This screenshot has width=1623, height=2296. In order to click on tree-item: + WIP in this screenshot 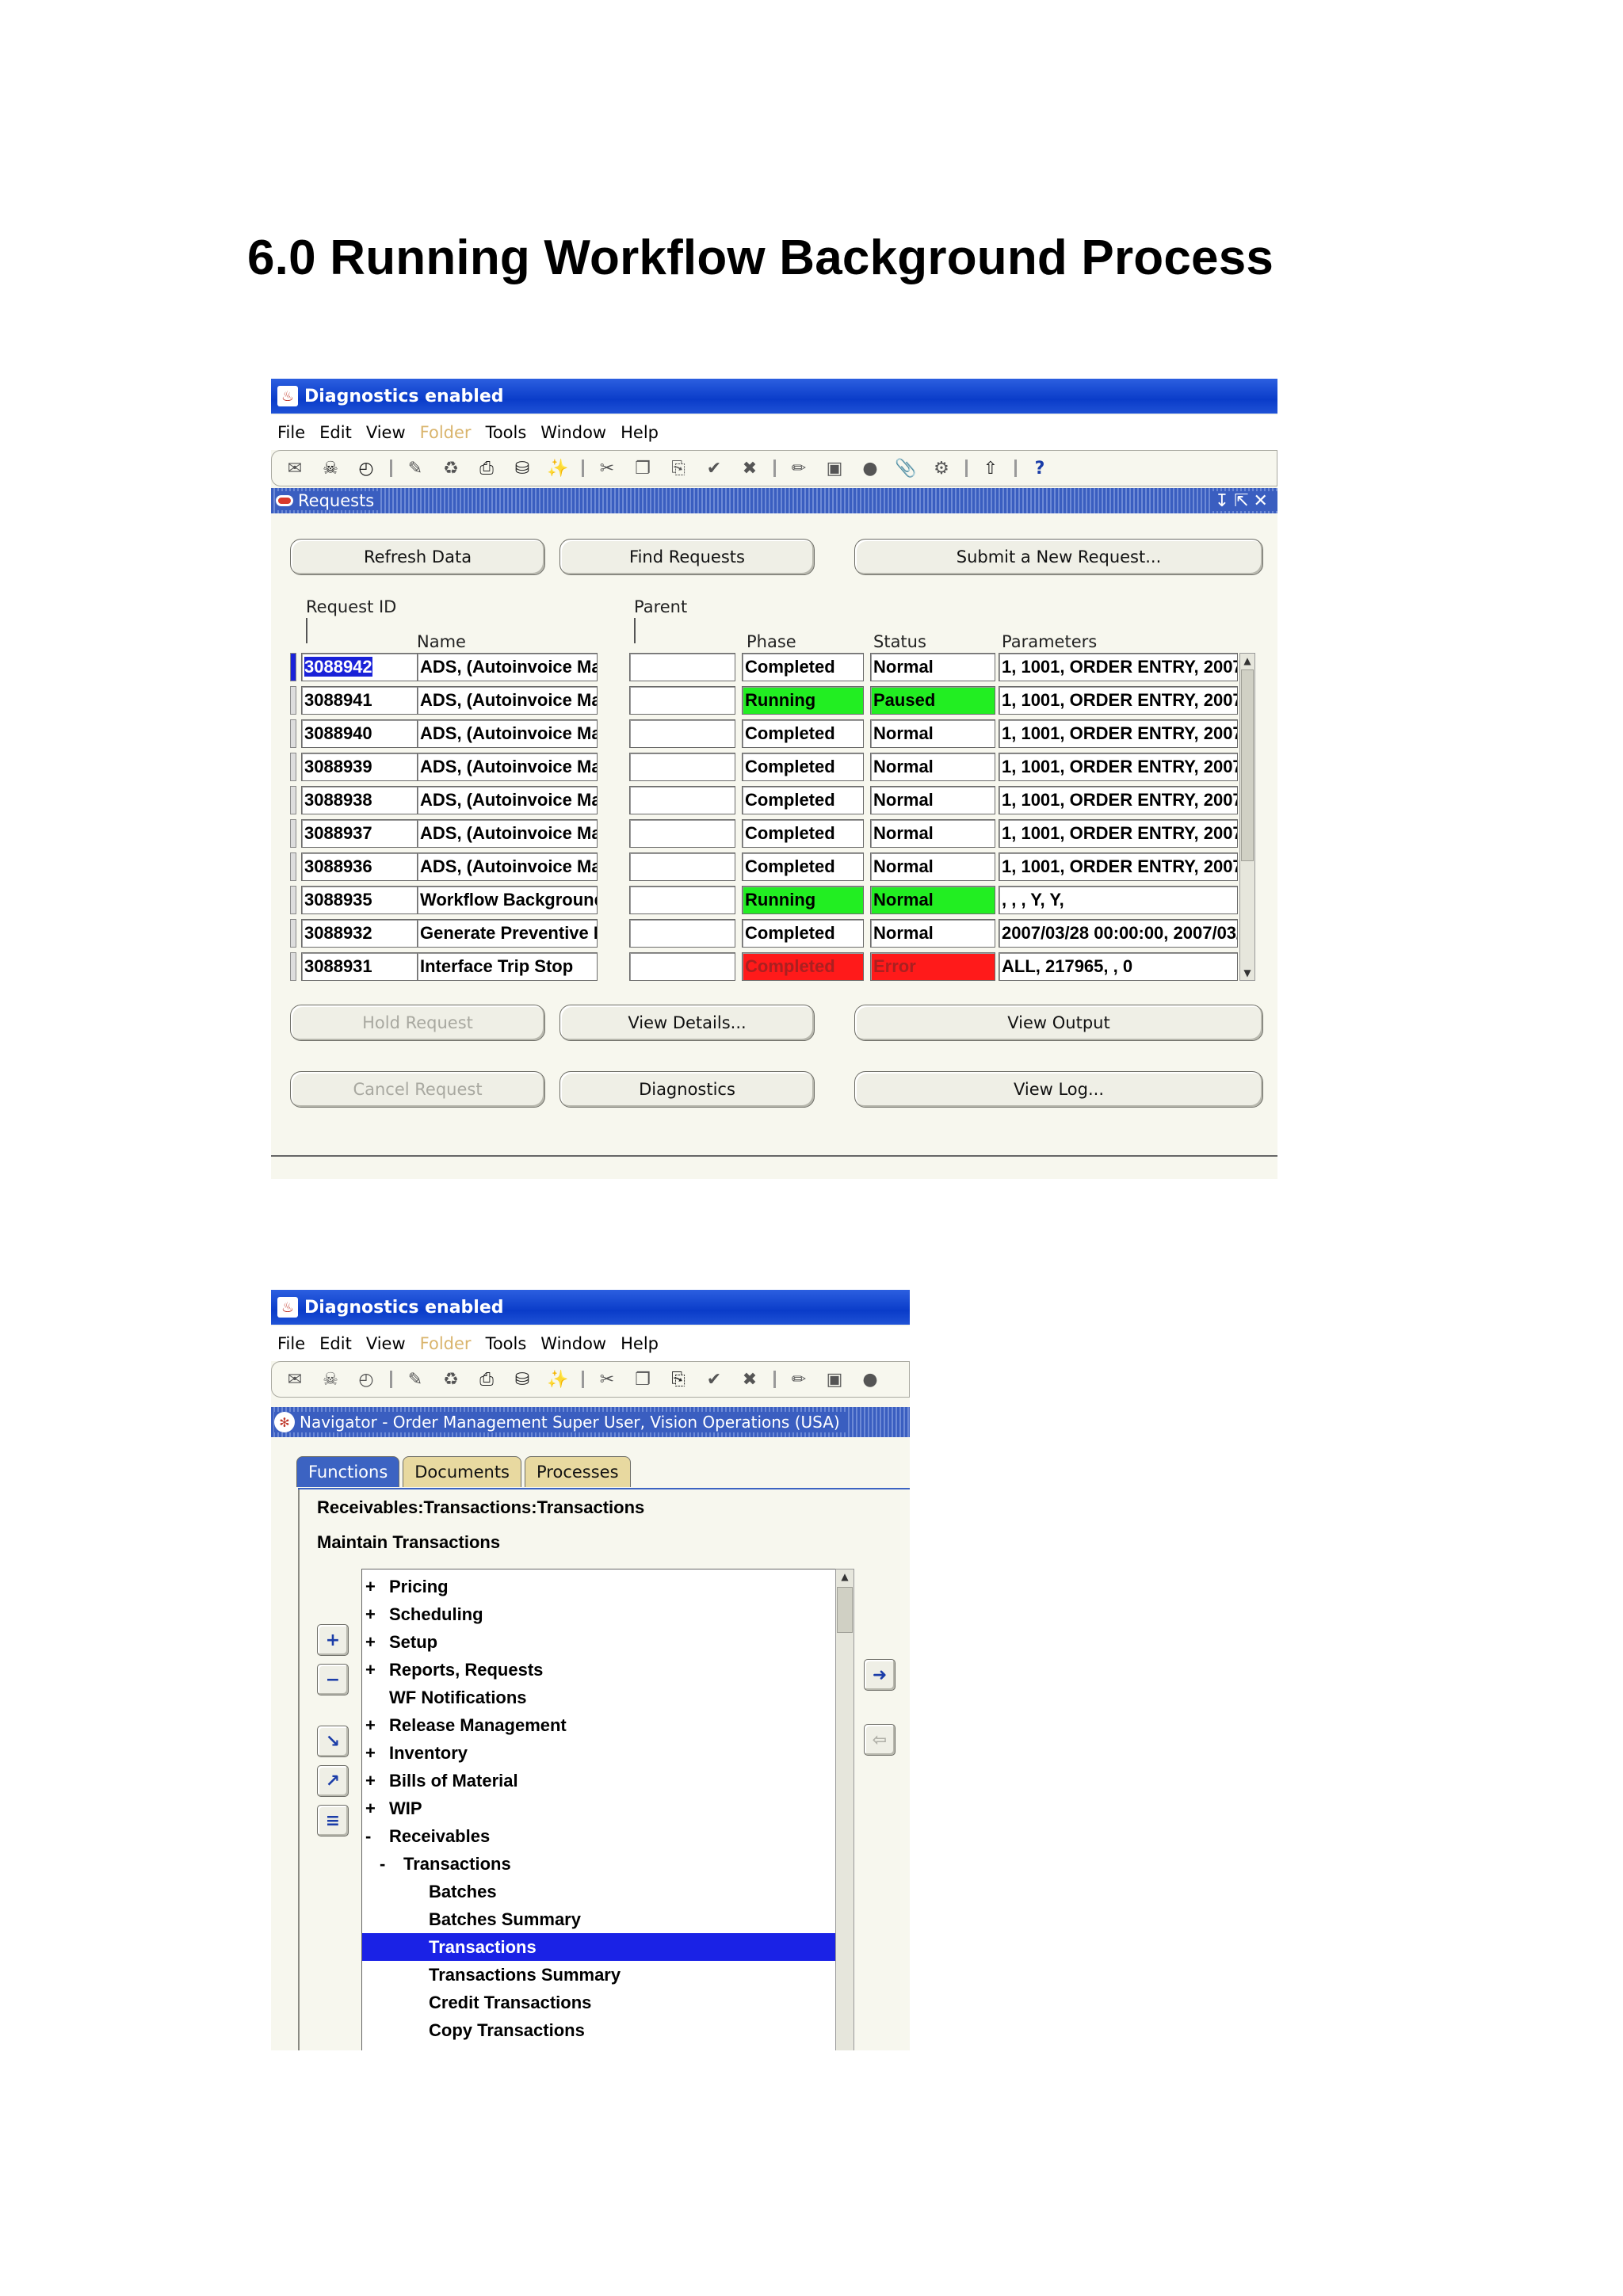, I will do `click(599, 1808)`.